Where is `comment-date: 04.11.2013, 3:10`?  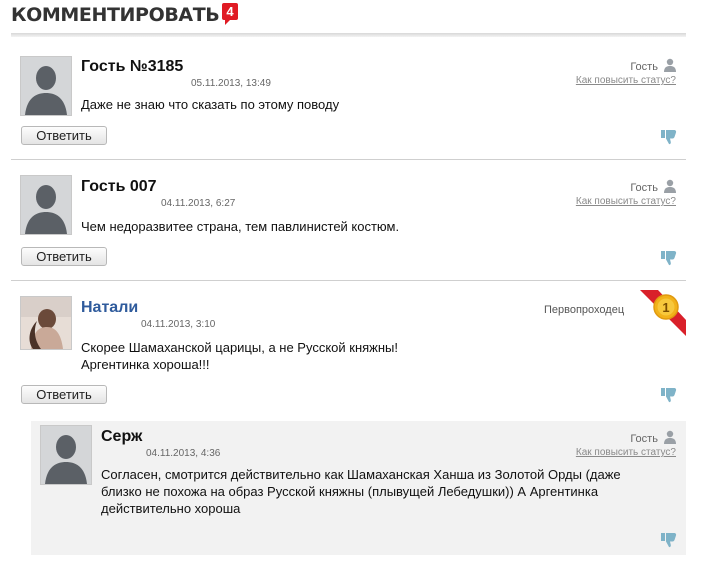 comment-date: 04.11.2013, 3:10 is located at coordinates (178, 324).